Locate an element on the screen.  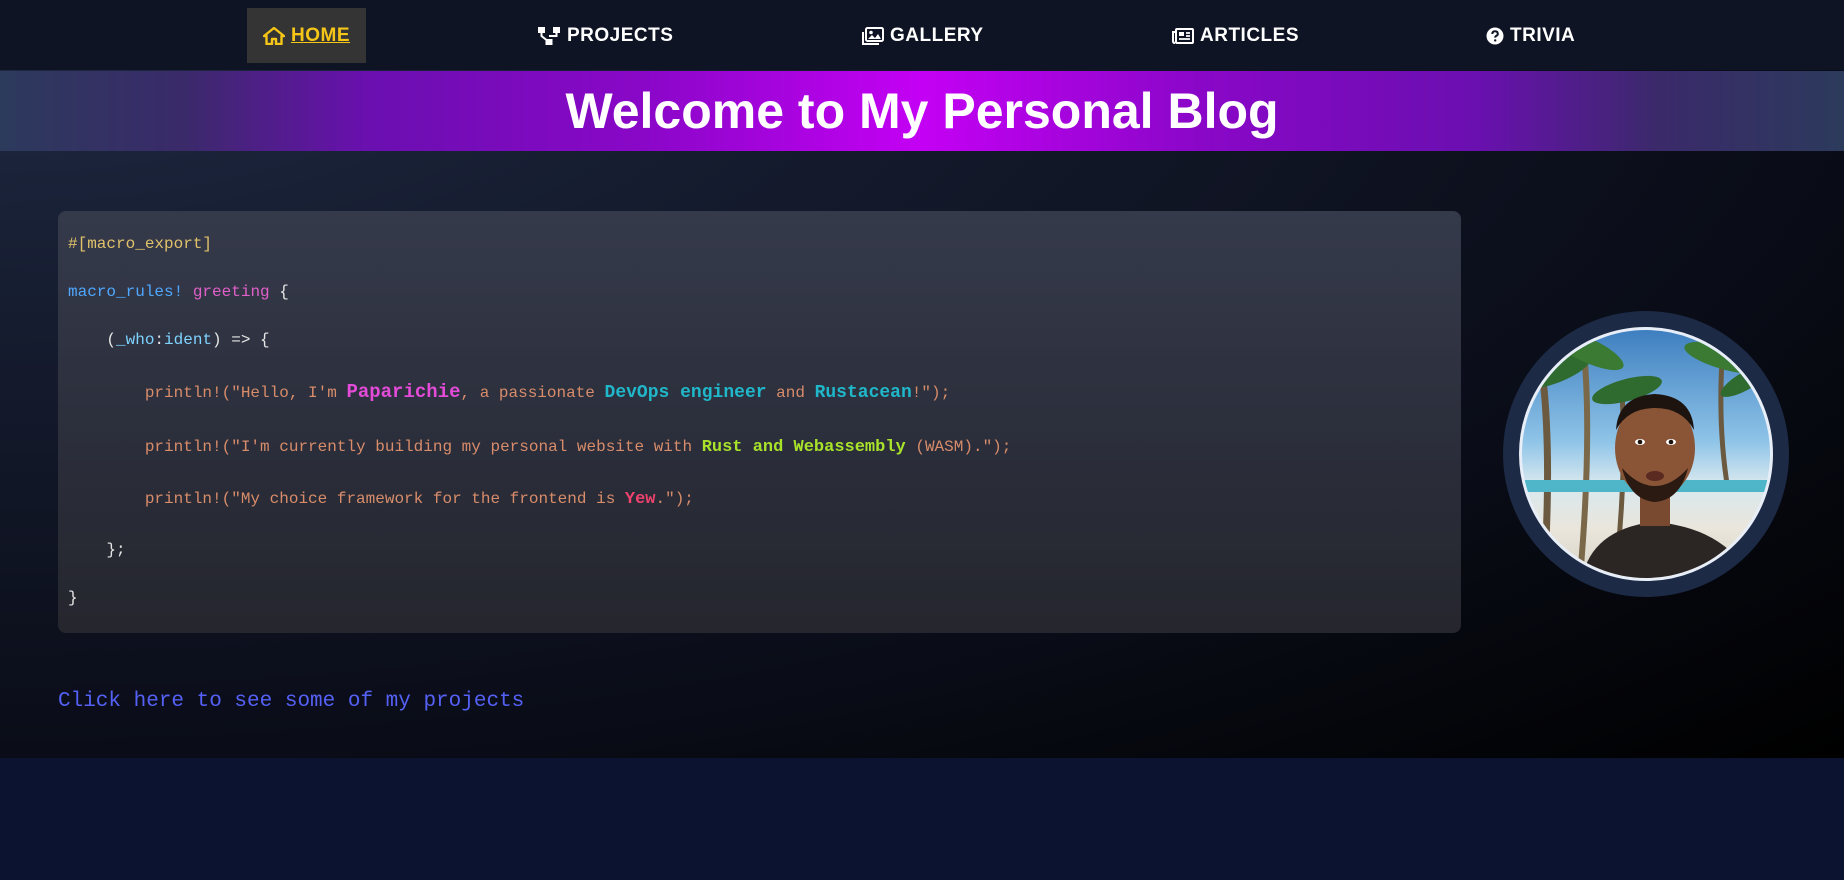
code-attribute: #[macro_export] is located at coordinates (140, 244).